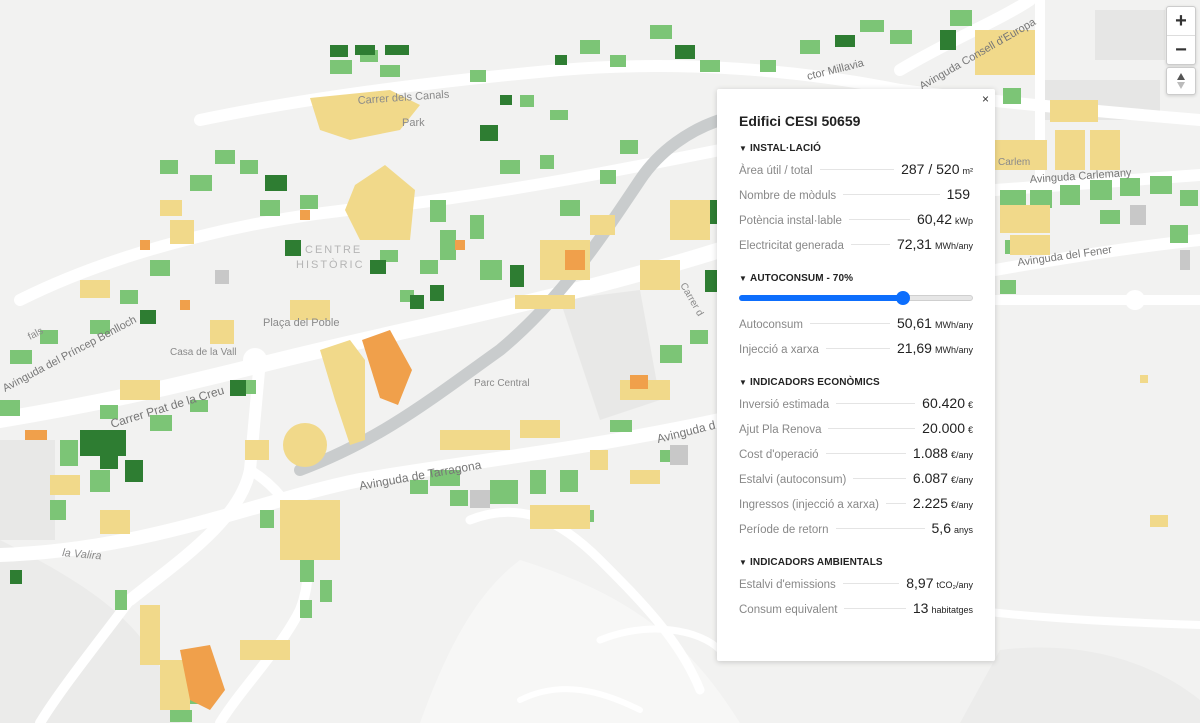 The width and height of the screenshot is (1200, 723). I want to click on stat-unit: kWp, so click(964, 221).